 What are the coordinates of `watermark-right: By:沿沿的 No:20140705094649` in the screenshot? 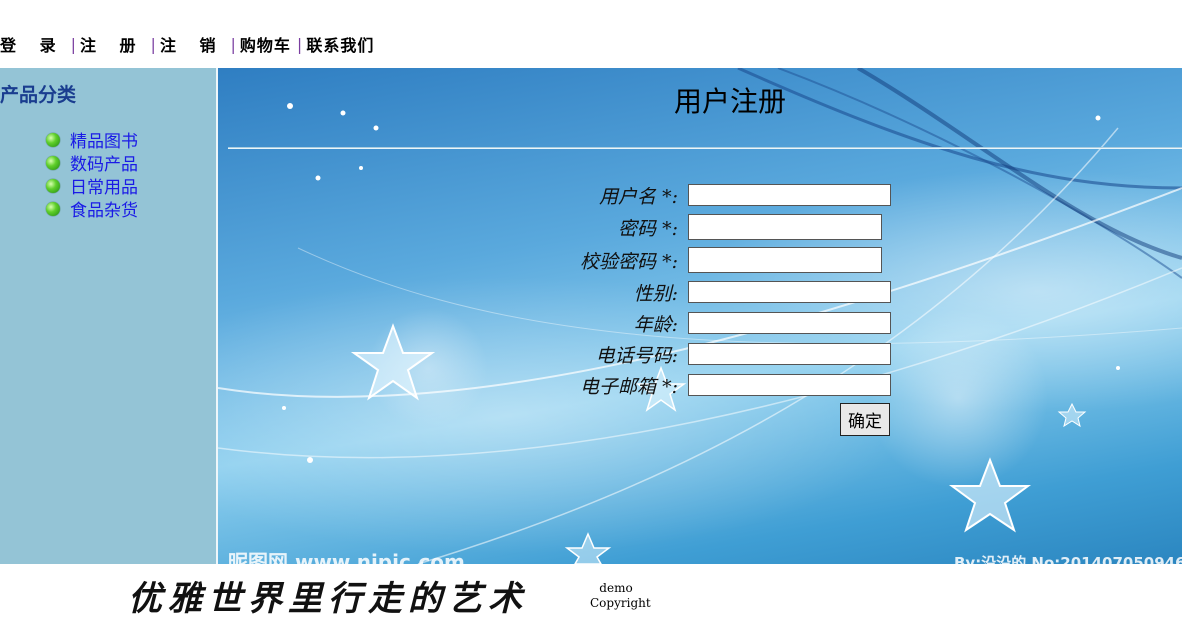 It's located at (1068, 559).